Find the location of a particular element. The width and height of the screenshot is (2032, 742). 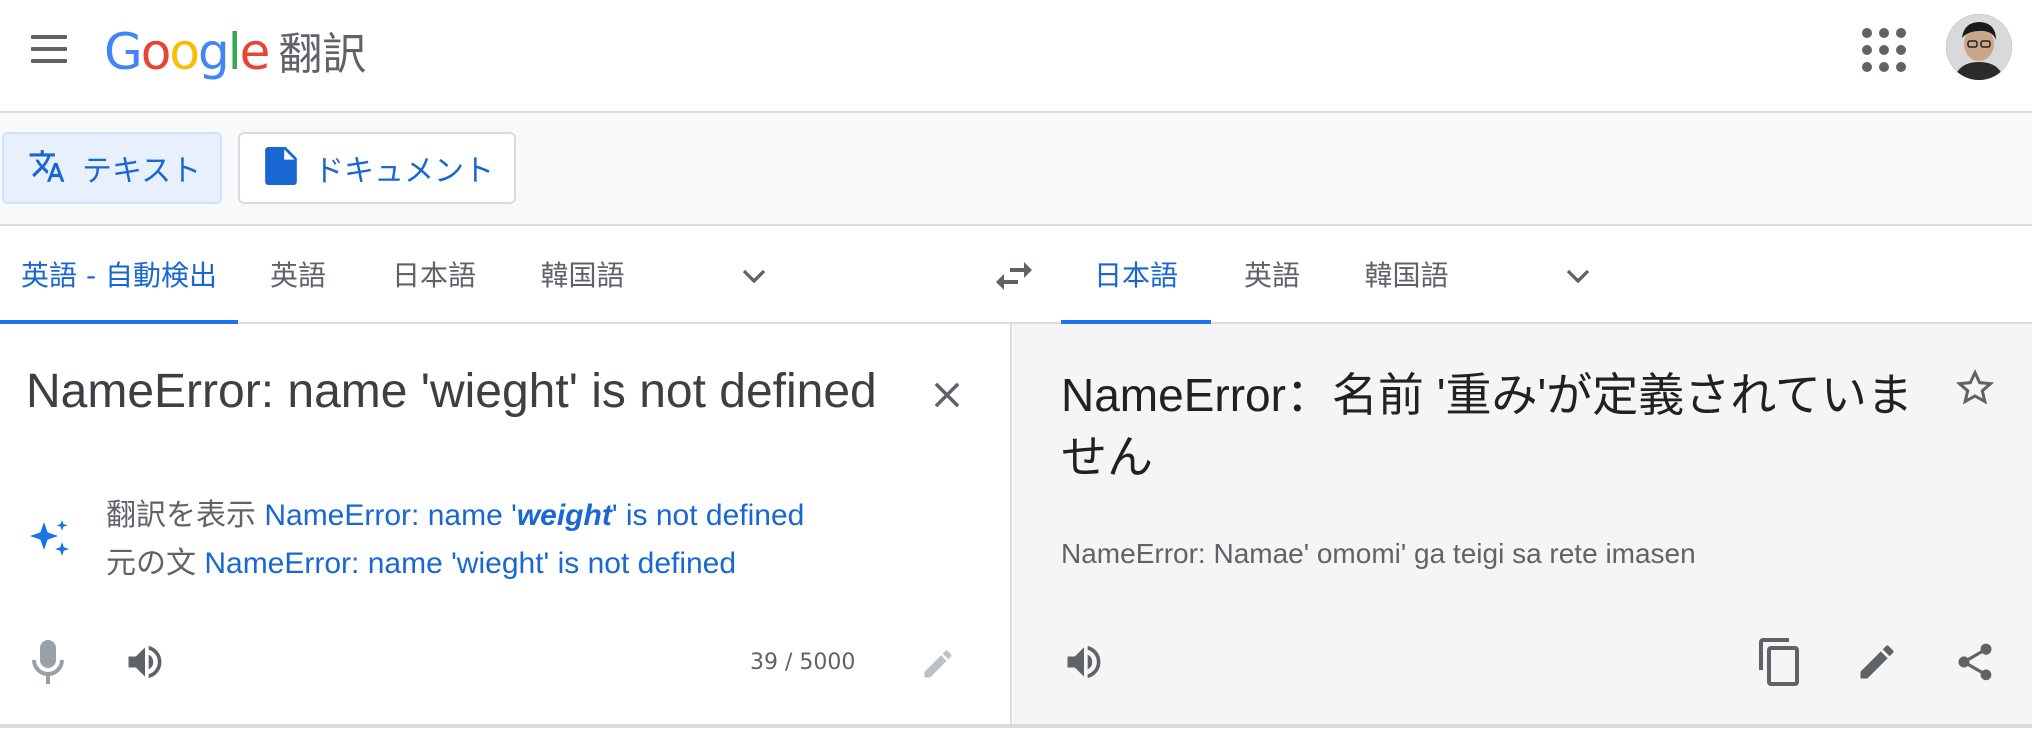

suggestion-bold: weight is located at coordinates (564, 515).